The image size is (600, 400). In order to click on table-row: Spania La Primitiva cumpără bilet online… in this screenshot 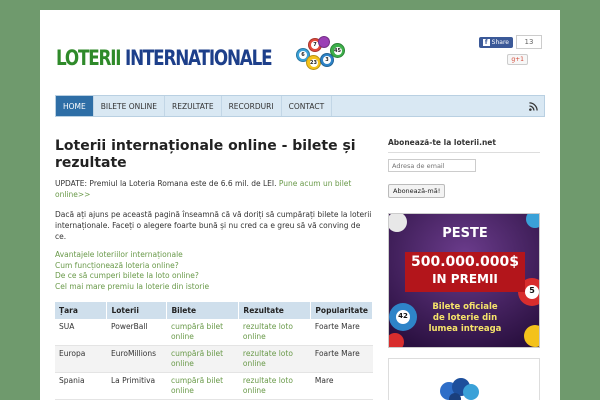, I will do `click(214, 386)`.